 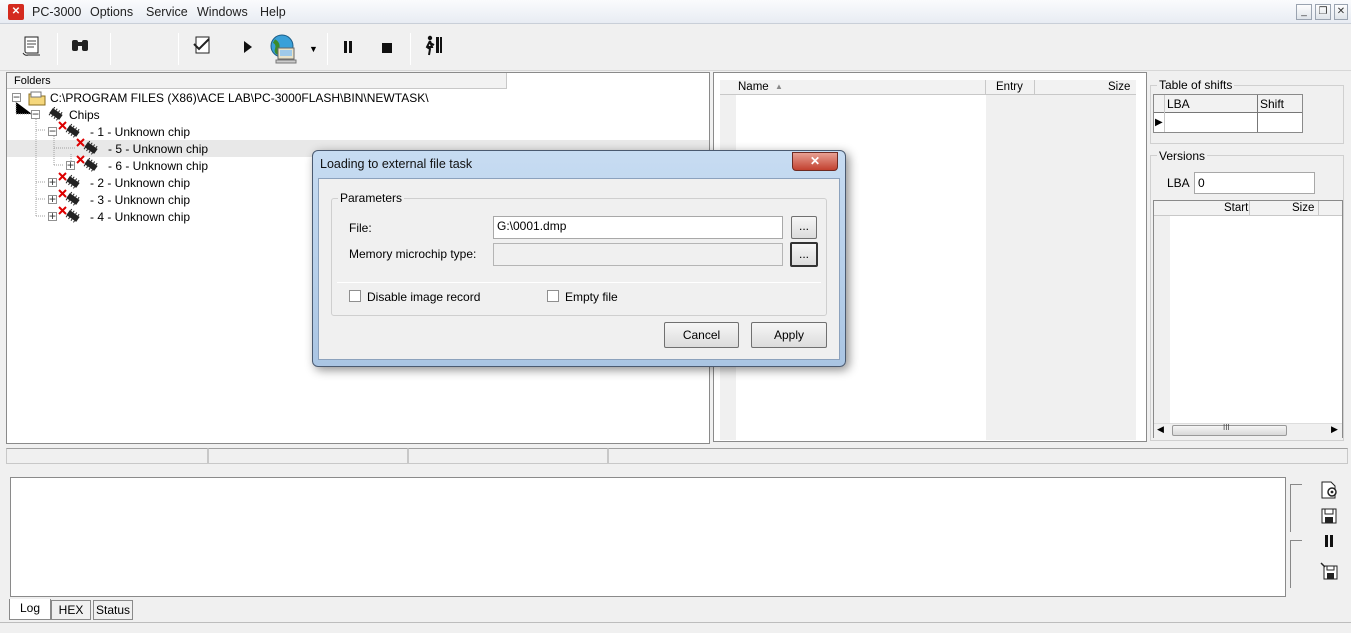 I want to click on versions-column-start: Start, so click(x=1236, y=208).